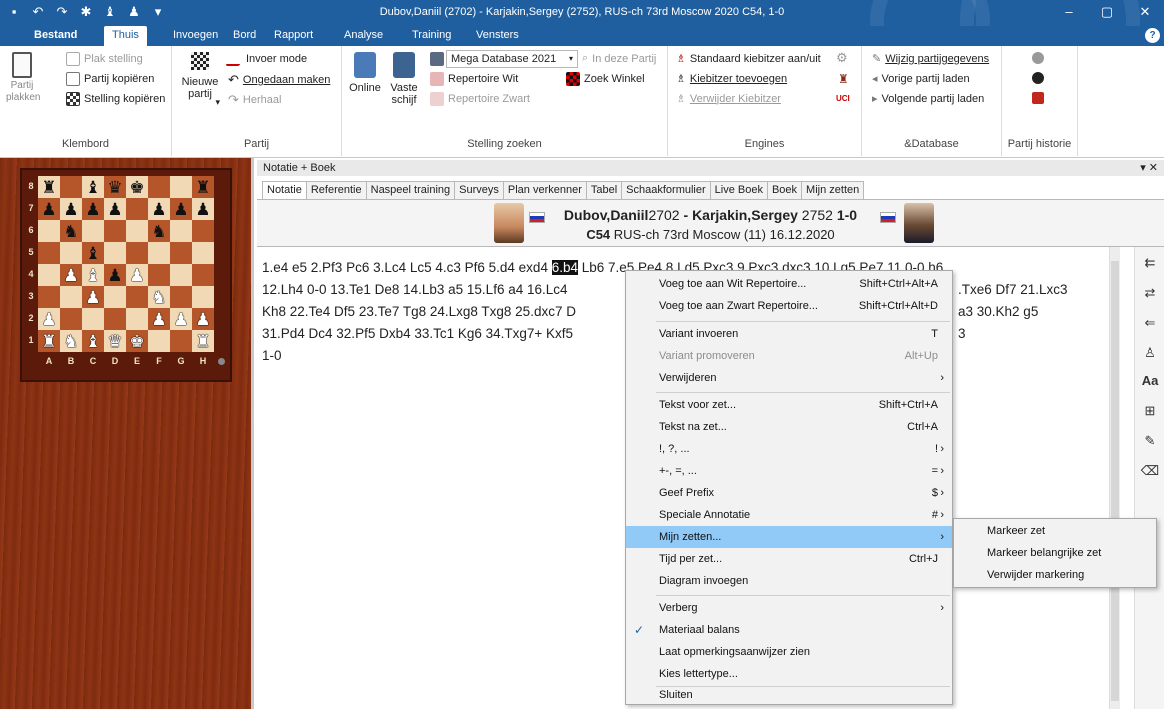 This screenshot has width=1164, height=709. Describe the element at coordinates (789, 695) in the screenshot. I see `menu-item-close: Sluiten` at that location.